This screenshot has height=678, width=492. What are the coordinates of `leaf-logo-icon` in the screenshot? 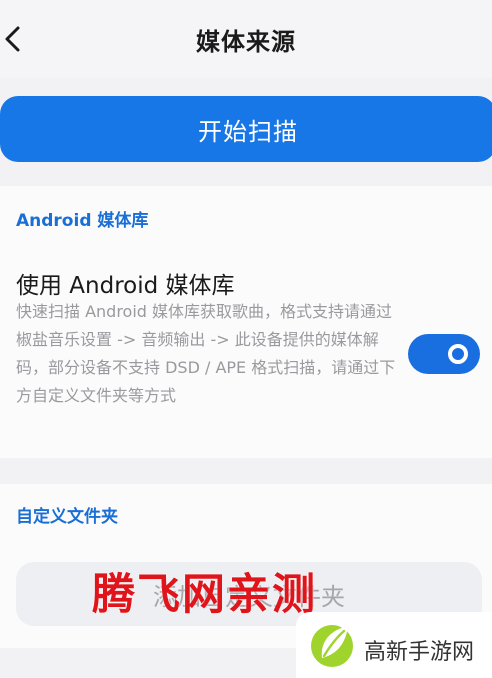 It's located at (332, 646).